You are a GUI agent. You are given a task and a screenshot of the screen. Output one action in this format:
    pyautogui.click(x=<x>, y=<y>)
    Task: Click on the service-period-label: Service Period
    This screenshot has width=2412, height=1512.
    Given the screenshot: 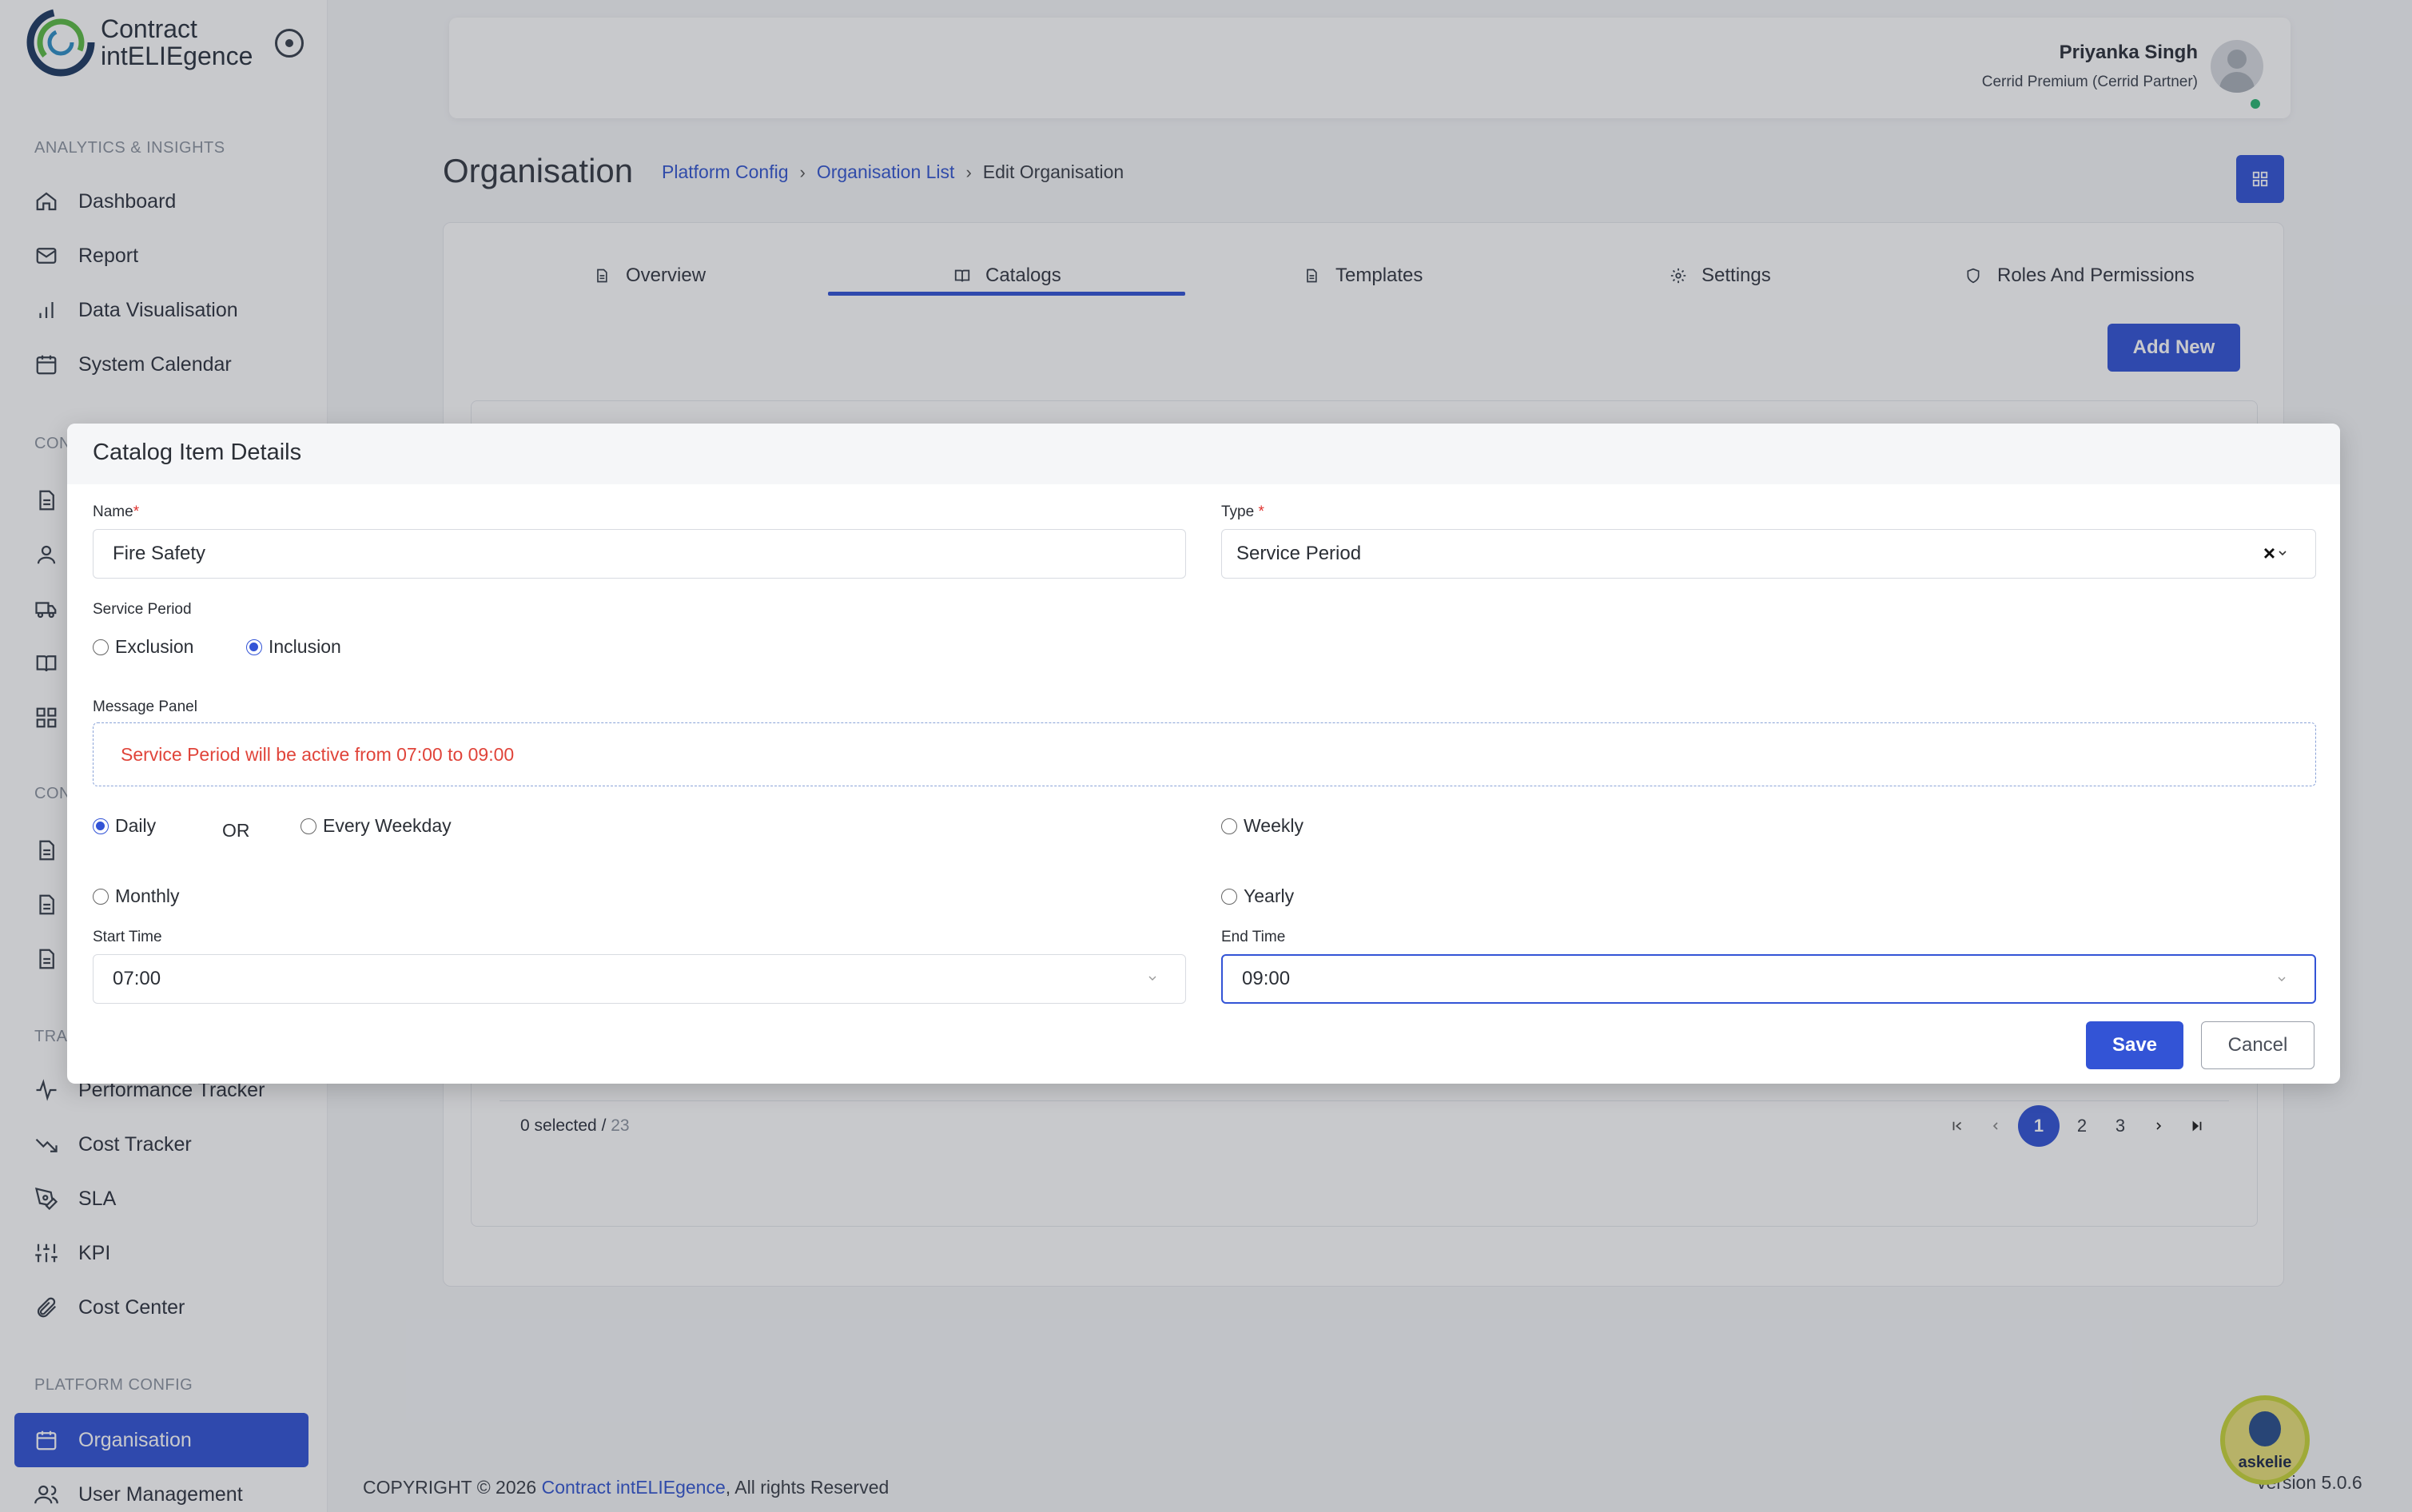 What is the action you would take?
    pyautogui.click(x=142, y=609)
    